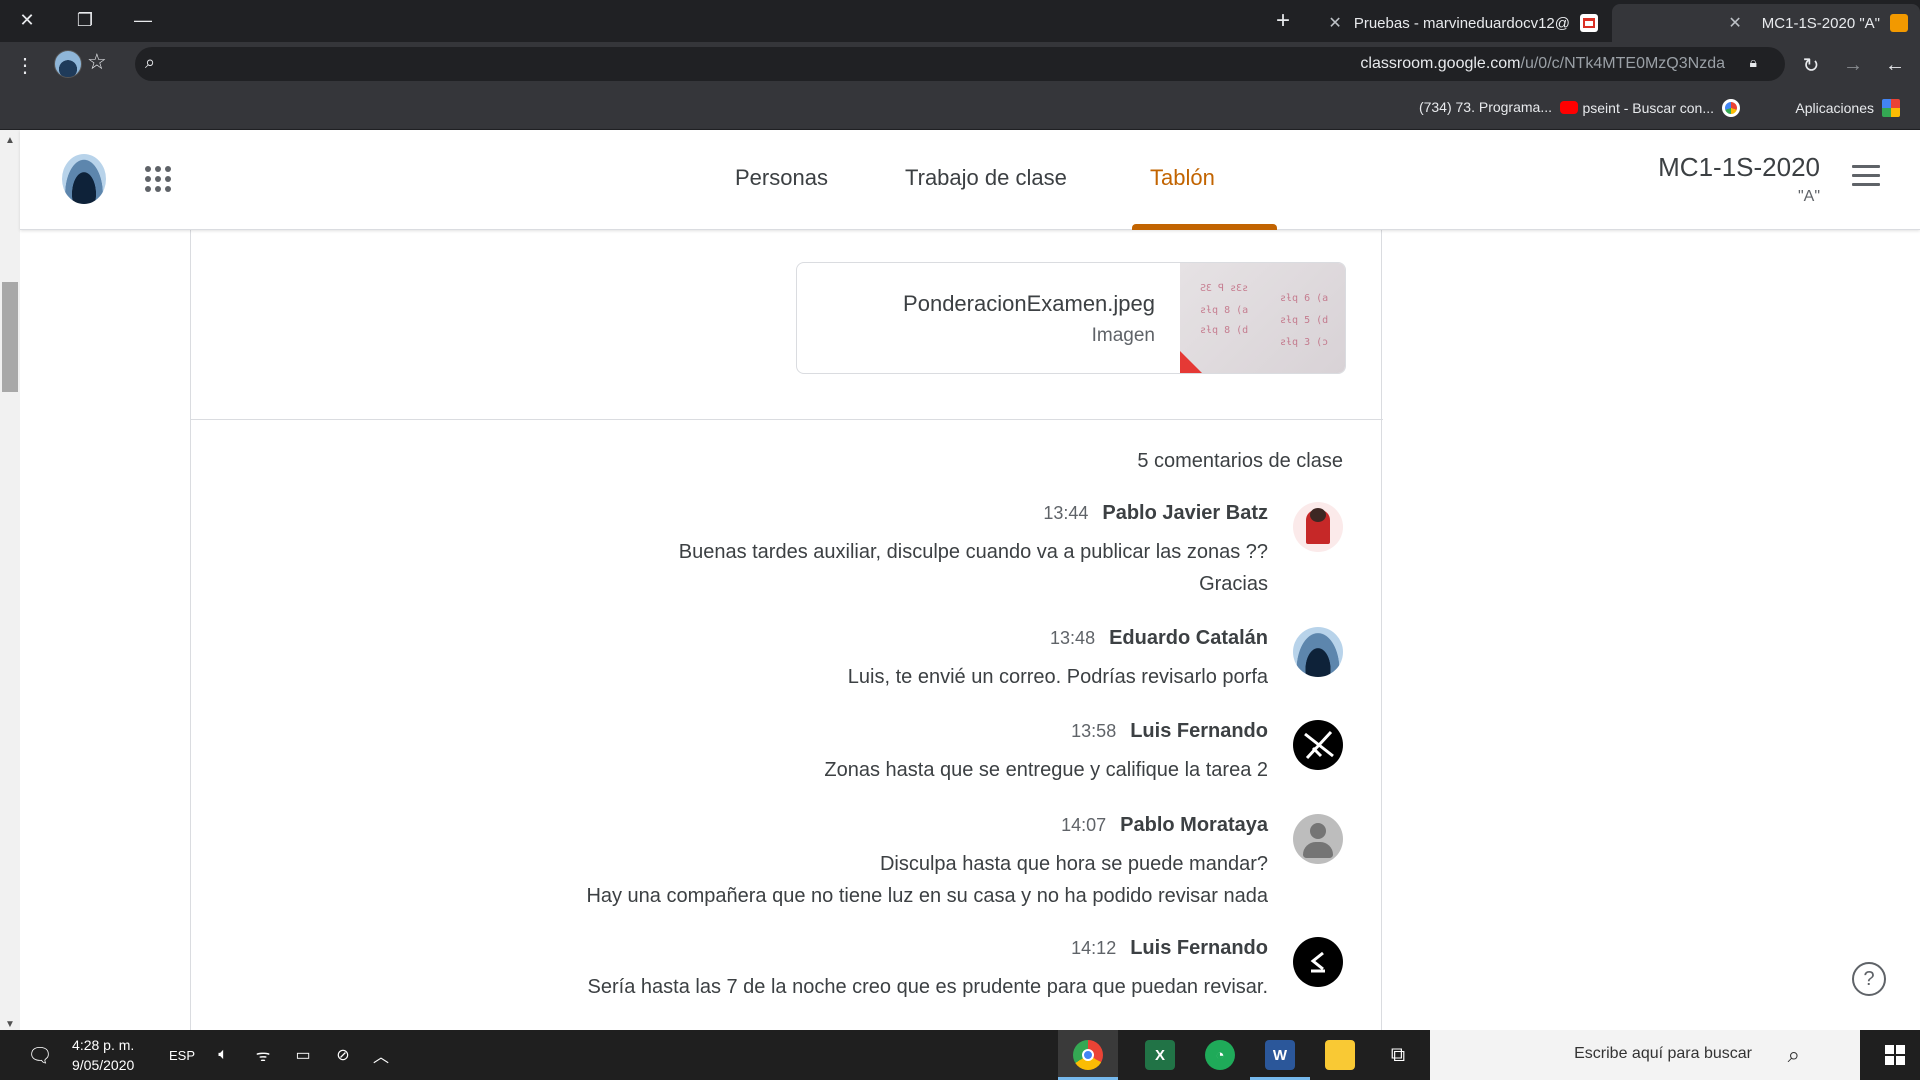 The width and height of the screenshot is (1920, 1080). I want to click on chrome-icon, so click(1088, 1055).